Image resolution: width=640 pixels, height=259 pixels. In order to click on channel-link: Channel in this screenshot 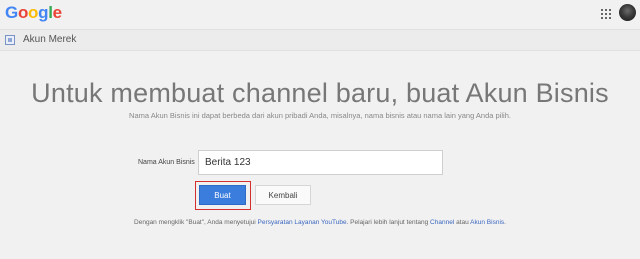, I will do `click(442, 222)`.